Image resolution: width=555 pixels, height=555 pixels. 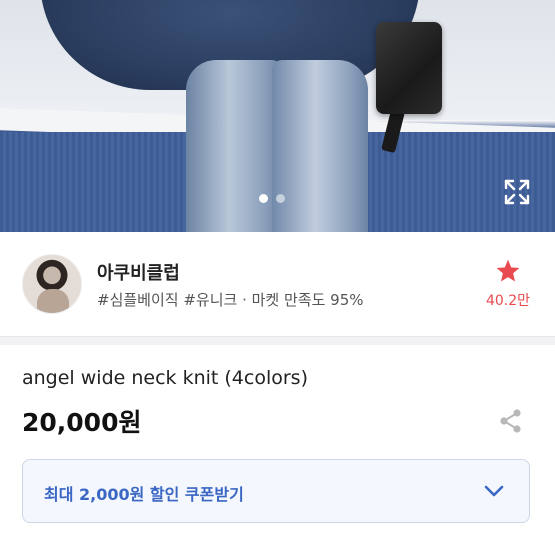 I want to click on carousel-indicator, so click(x=272, y=198).